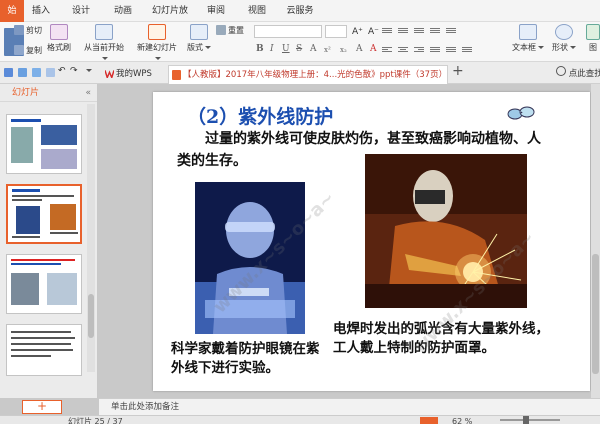  What do you see at coordinates (88, 93) in the screenshot?
I see `collapse-panel-icon: «` at bounding box center [88, 93].